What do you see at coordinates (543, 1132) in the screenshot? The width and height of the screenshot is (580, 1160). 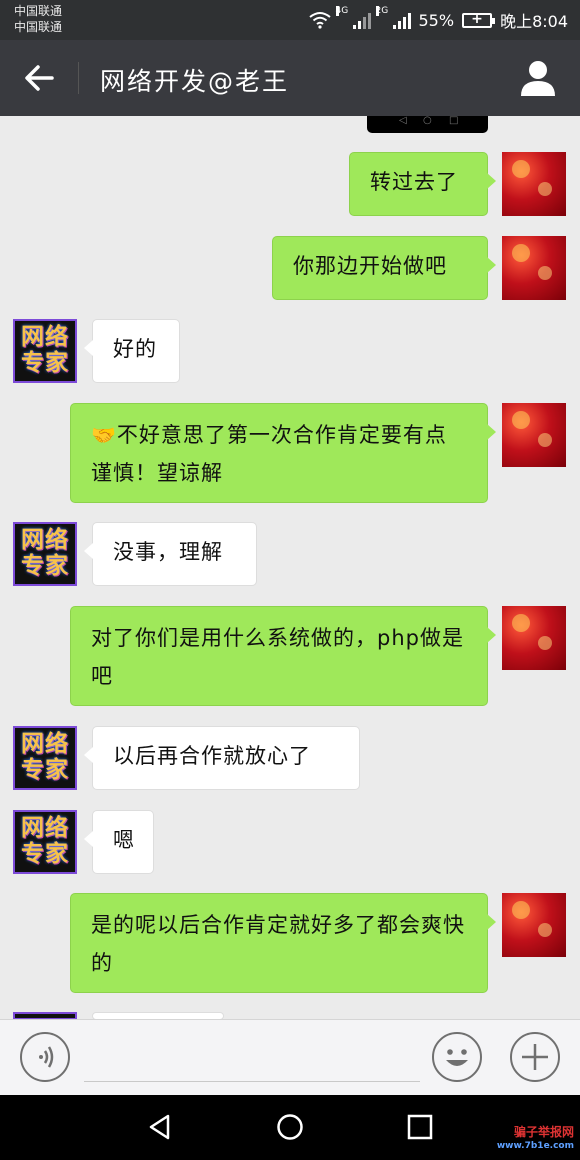 I see `watermark-text: 骗子举报网` at bounding box center [543, 1132].